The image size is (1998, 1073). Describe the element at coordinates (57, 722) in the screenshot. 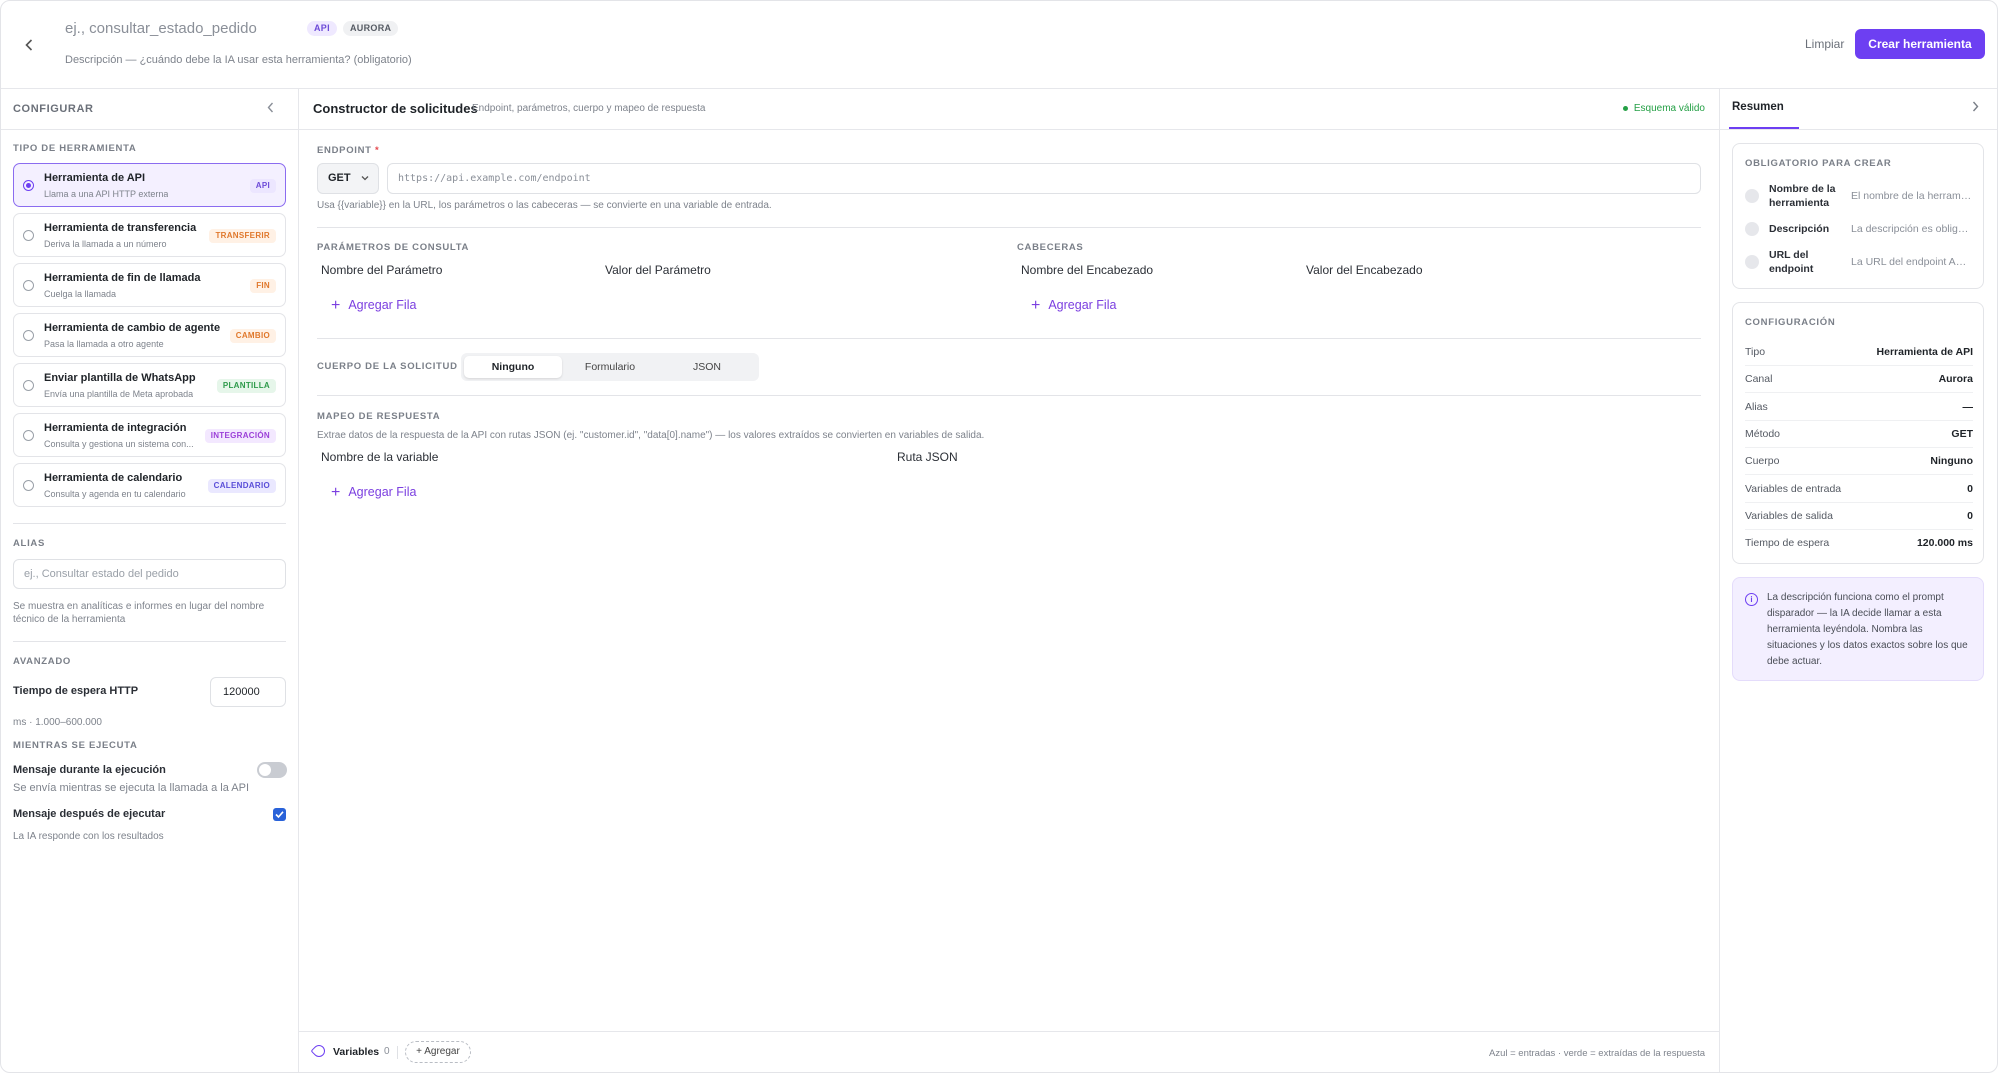

I see `timeout-help: ms · 1.000–600.000` at that location.